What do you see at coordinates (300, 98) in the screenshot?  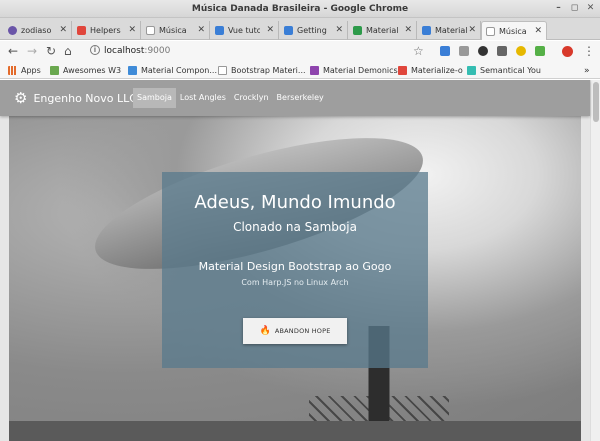 I see `nav-link-berserkeley: Berserkeley` at bounding box center [300, 98].